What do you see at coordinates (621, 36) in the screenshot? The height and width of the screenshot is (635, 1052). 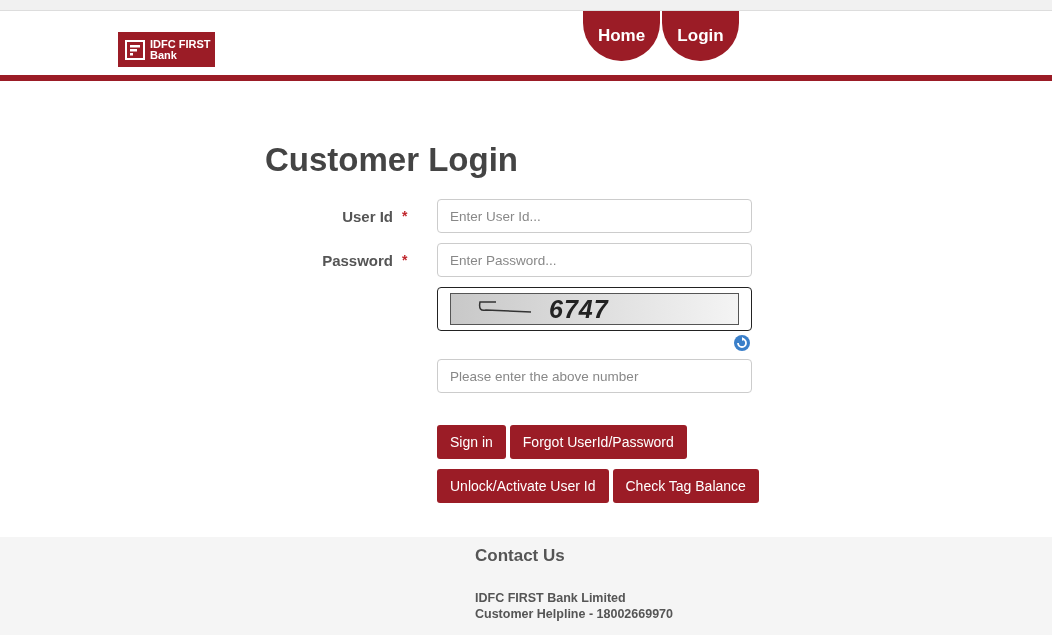 I see `nav-tab: Home` at bounding box center [621, 36].